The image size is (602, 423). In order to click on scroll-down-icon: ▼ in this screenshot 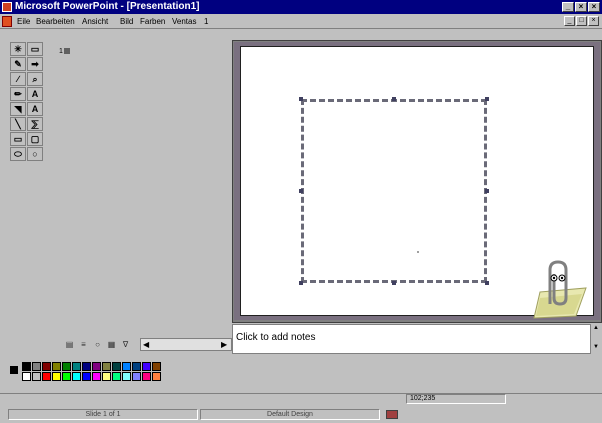, I will do `click(596, 347)`.